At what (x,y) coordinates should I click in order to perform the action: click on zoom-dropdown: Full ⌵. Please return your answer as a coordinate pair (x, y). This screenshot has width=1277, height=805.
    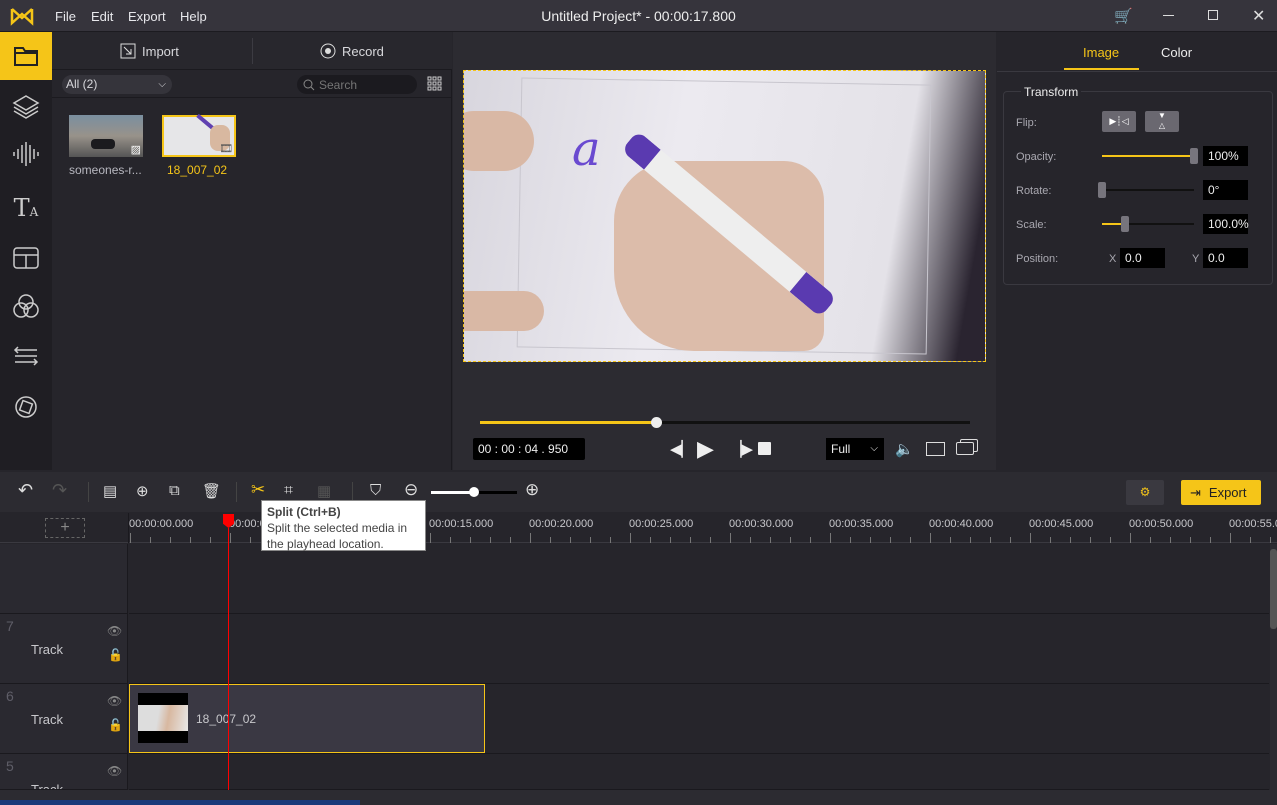
    Looking at the image, I should click on (855, 449).